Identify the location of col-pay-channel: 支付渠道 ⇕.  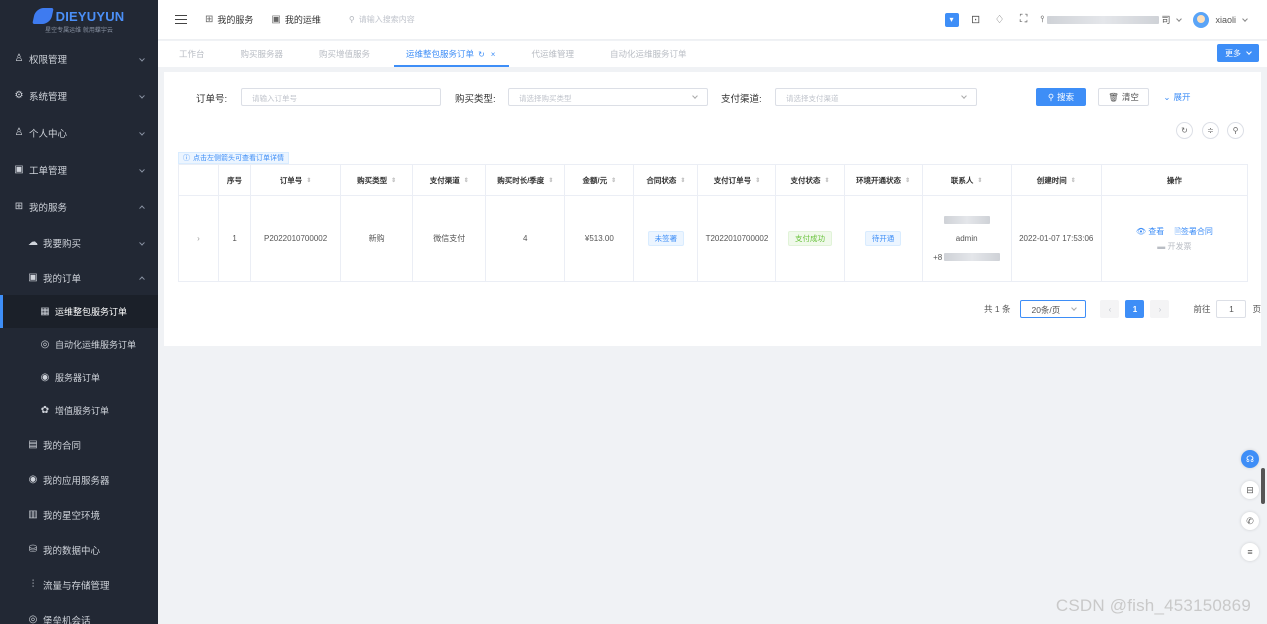
(449, 180).